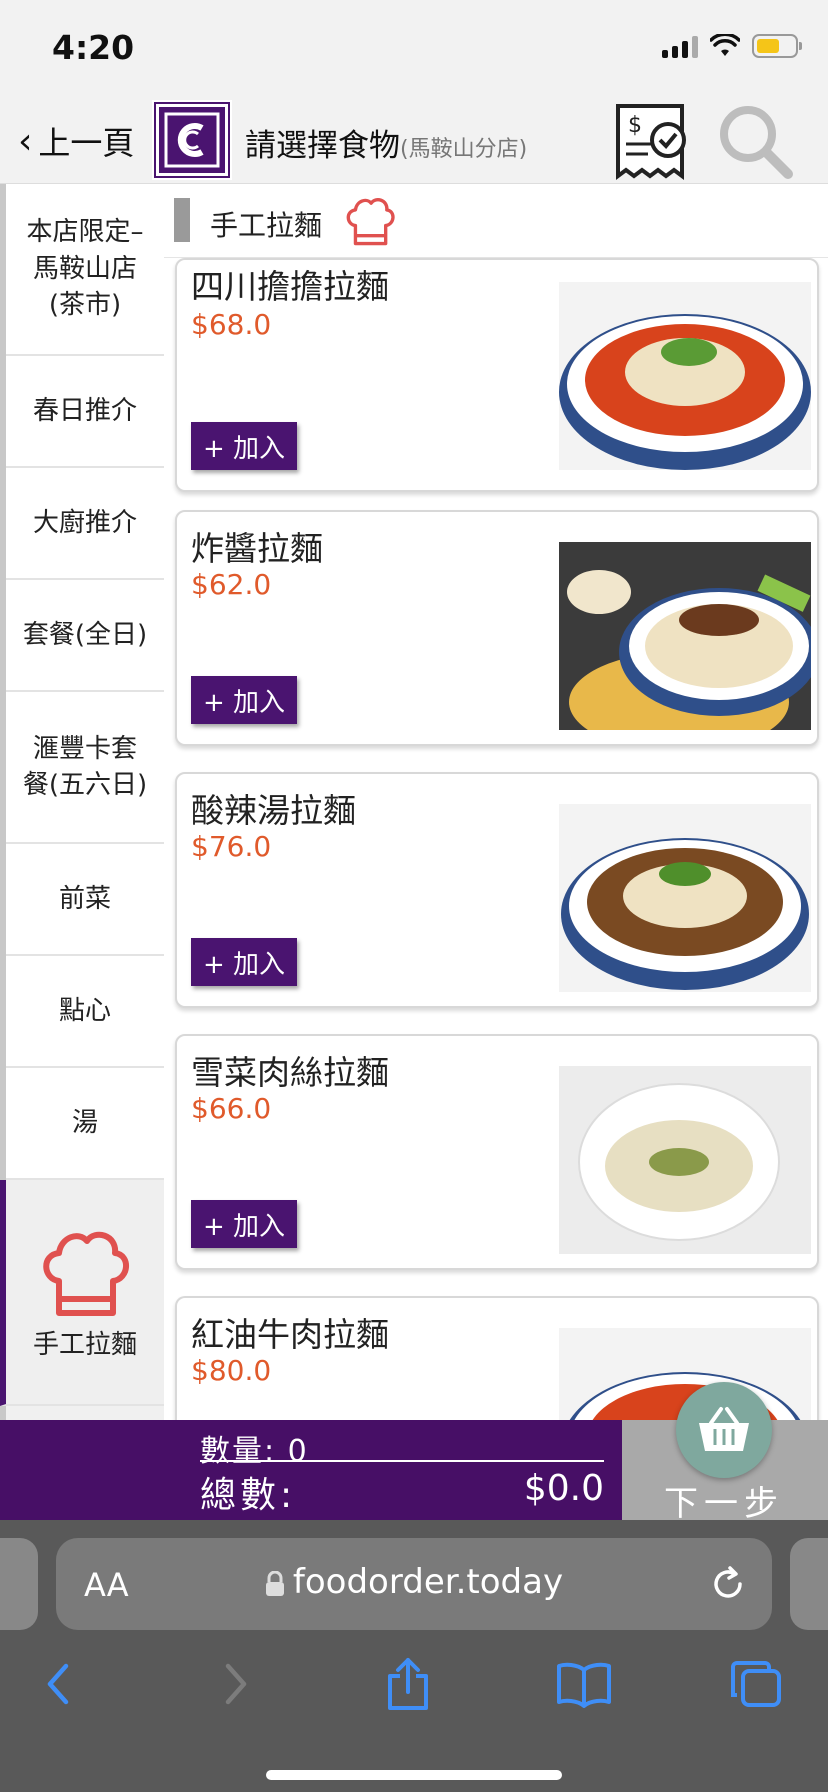 The height and width of the screenshot is (1792, 828). I want to click on url-text: foodorder.today, so click(428, 1582).